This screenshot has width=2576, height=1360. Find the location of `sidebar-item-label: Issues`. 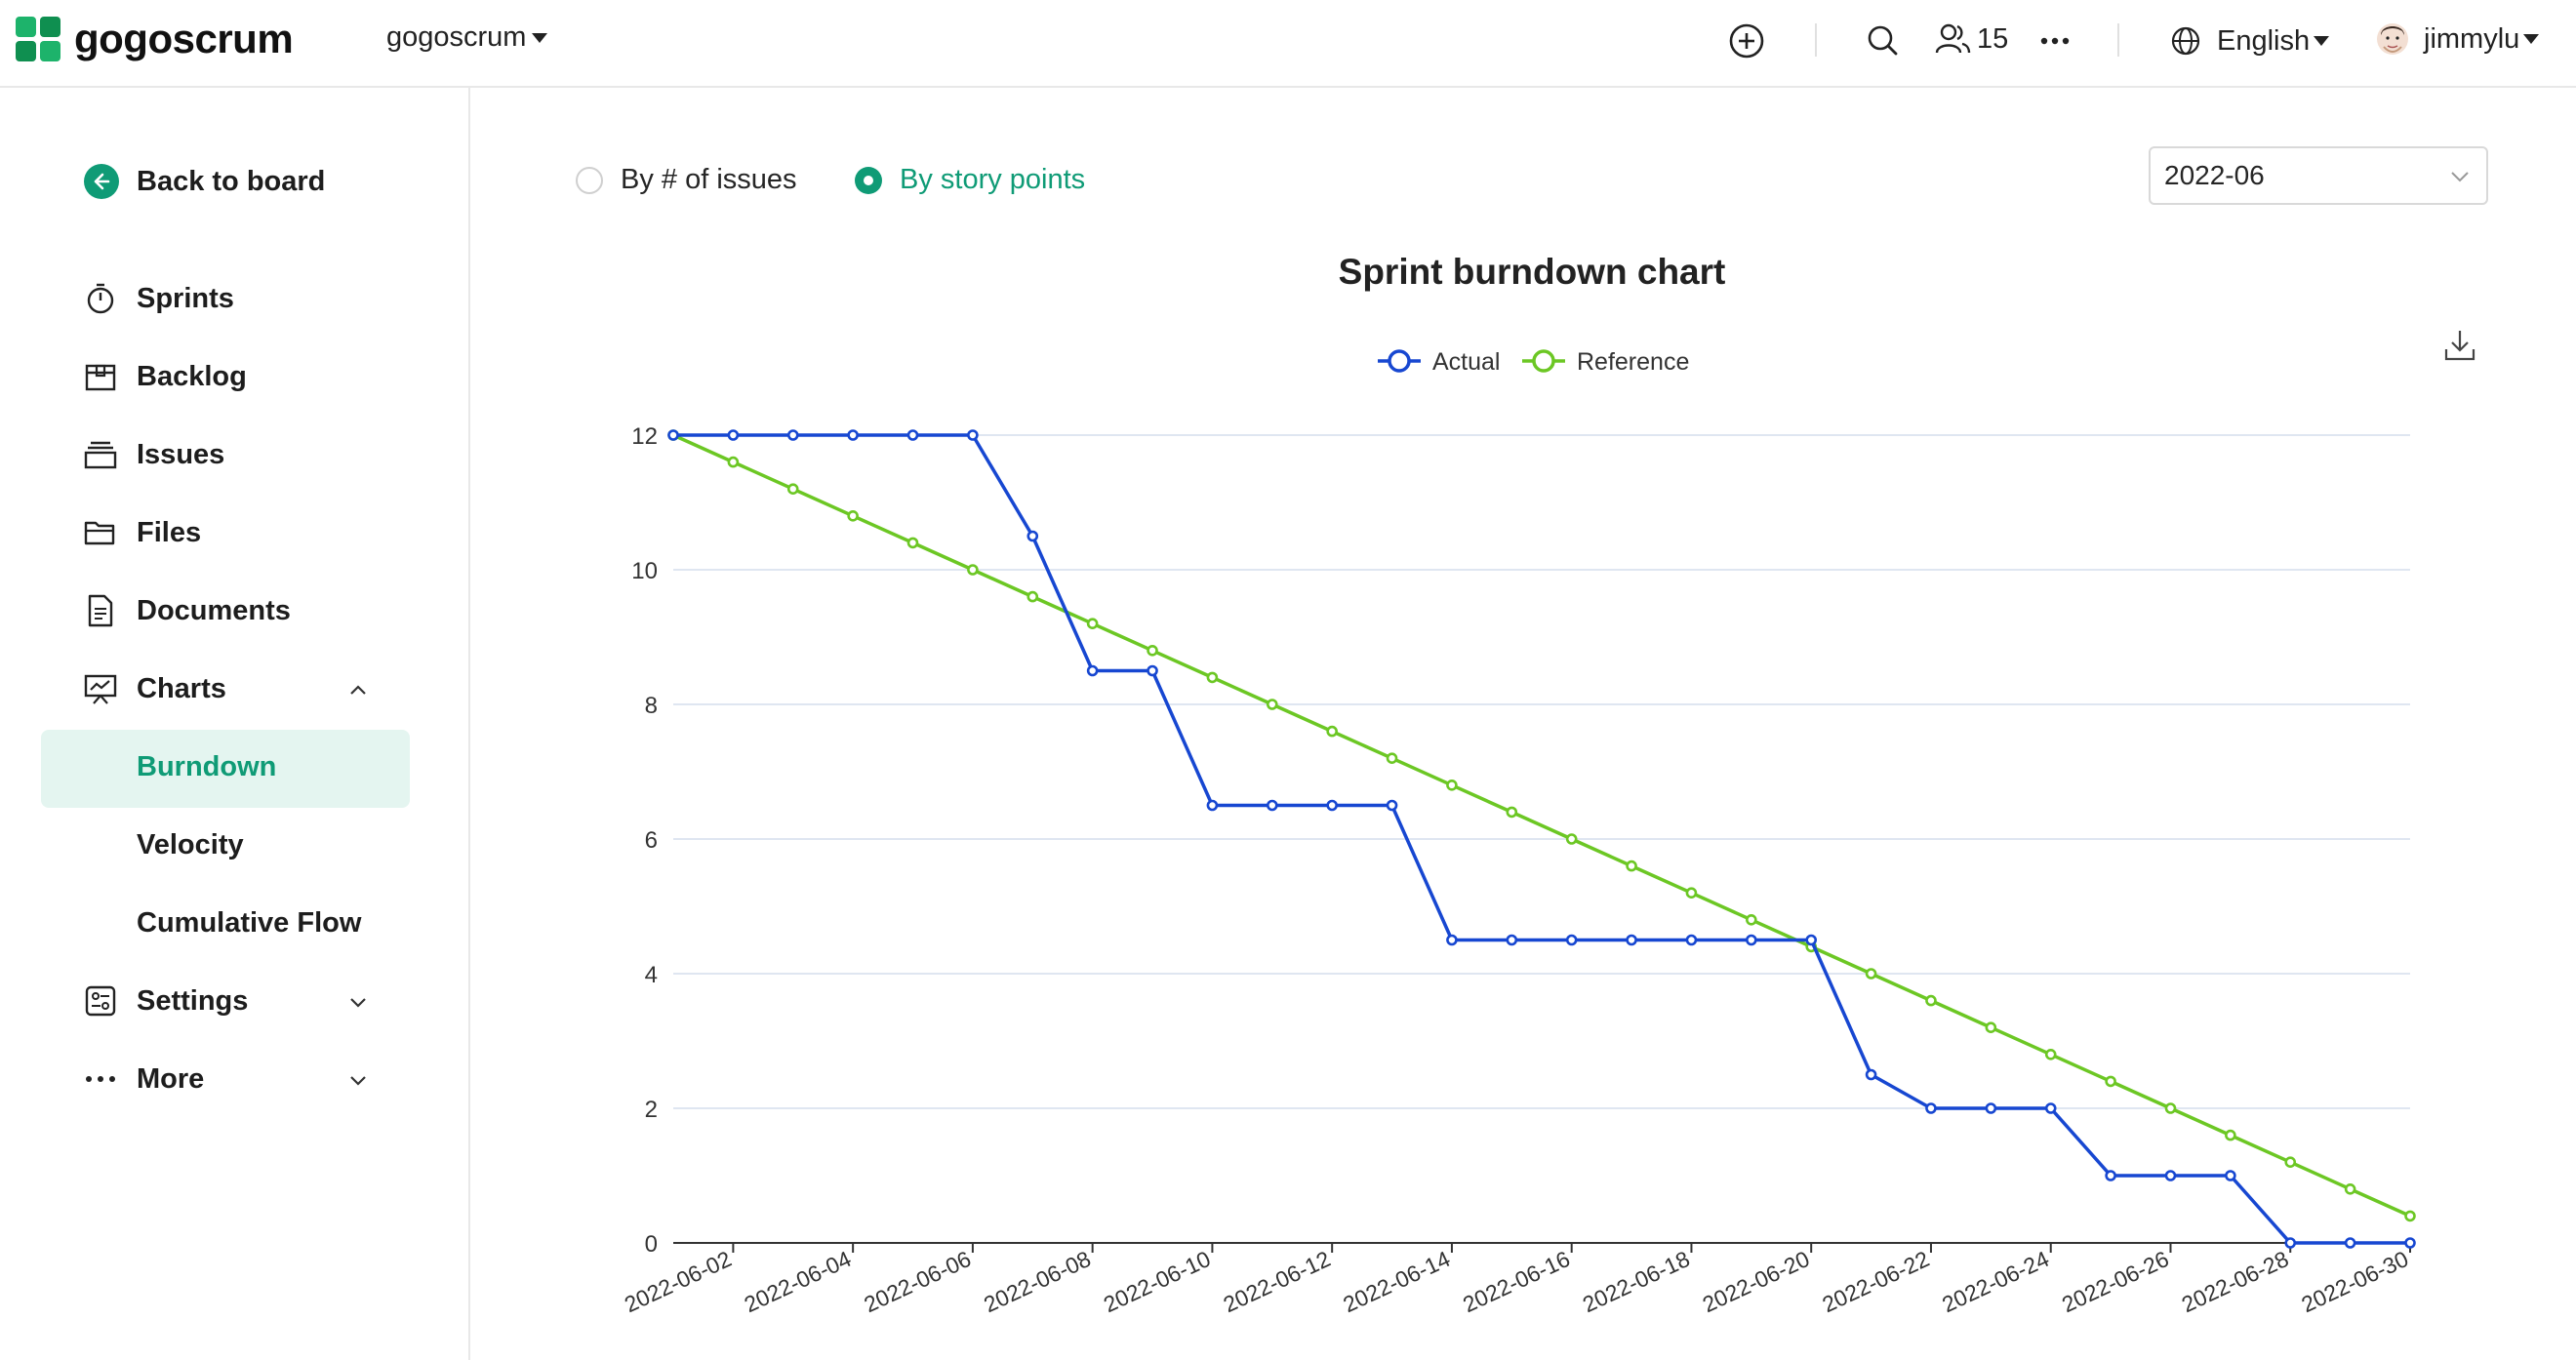

sidebar-item-label: Issues is located at coordinates (181, 454).